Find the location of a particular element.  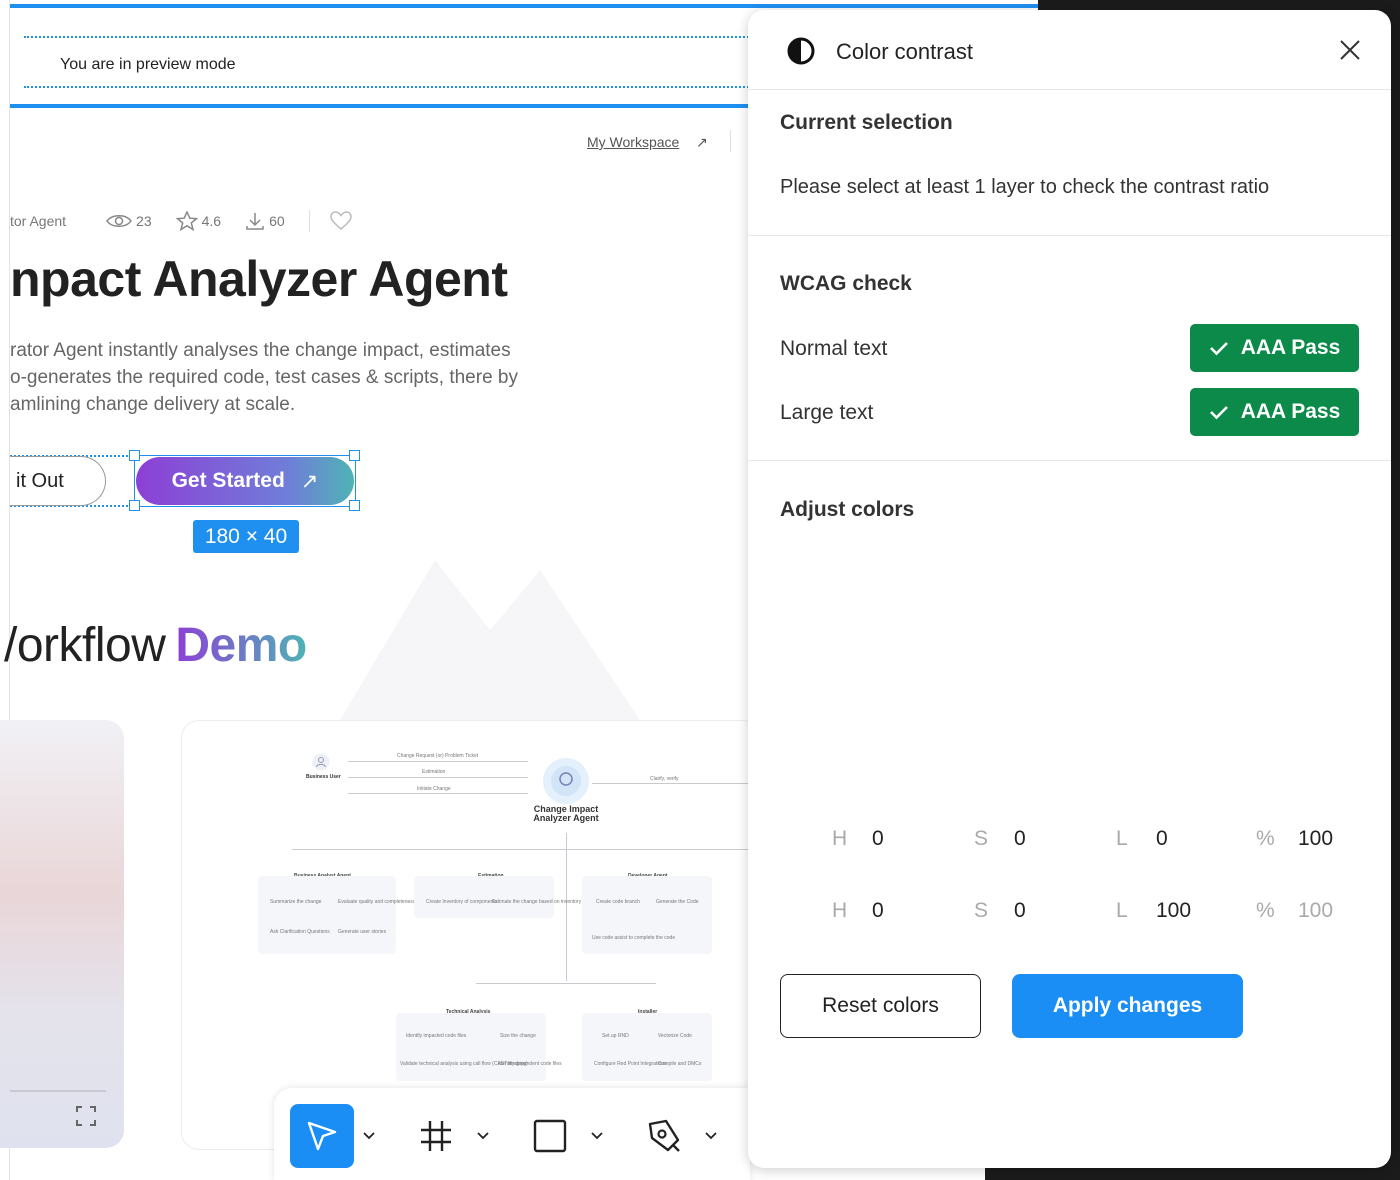

cursor-arrow-icon is located at coordinates (322, 1136).